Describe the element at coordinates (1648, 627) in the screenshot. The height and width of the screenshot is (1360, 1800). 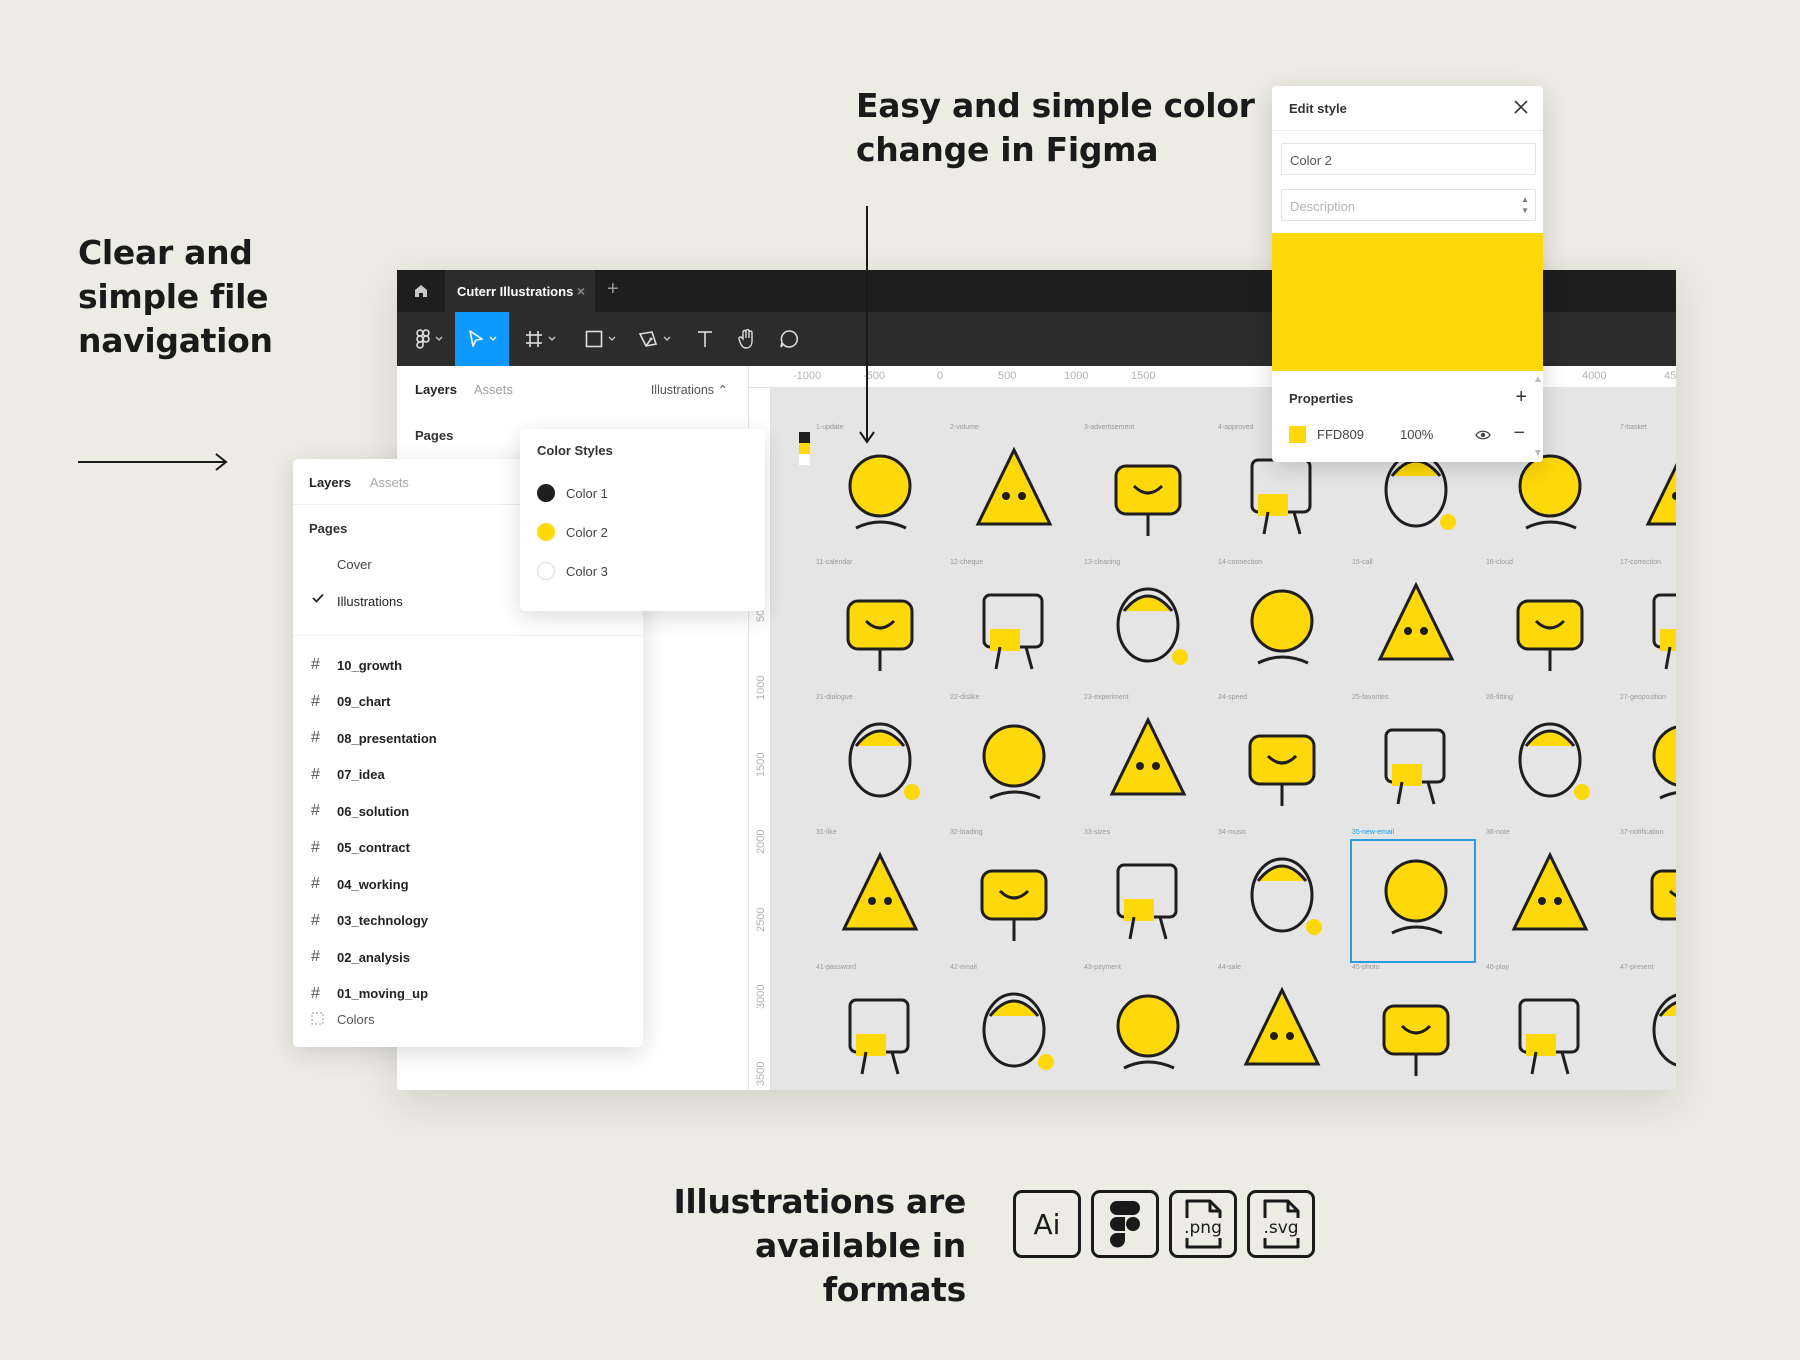
I see `illustration-frame: 17-correction` at that location.